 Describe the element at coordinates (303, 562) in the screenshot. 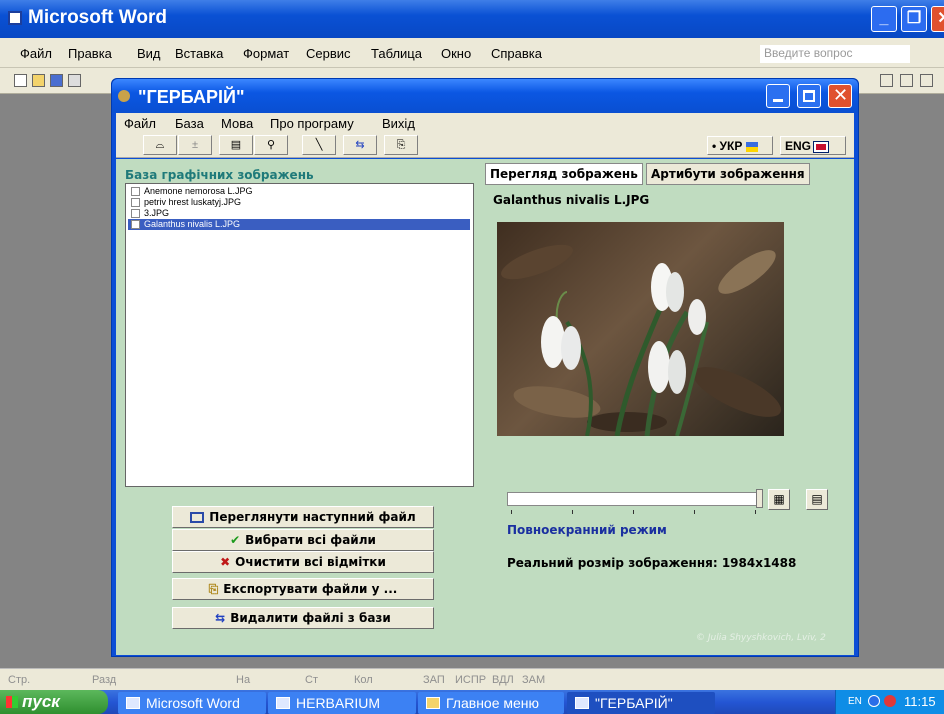

I see `clear-all-button: ✖ Очистити всі відмітки` at that location.